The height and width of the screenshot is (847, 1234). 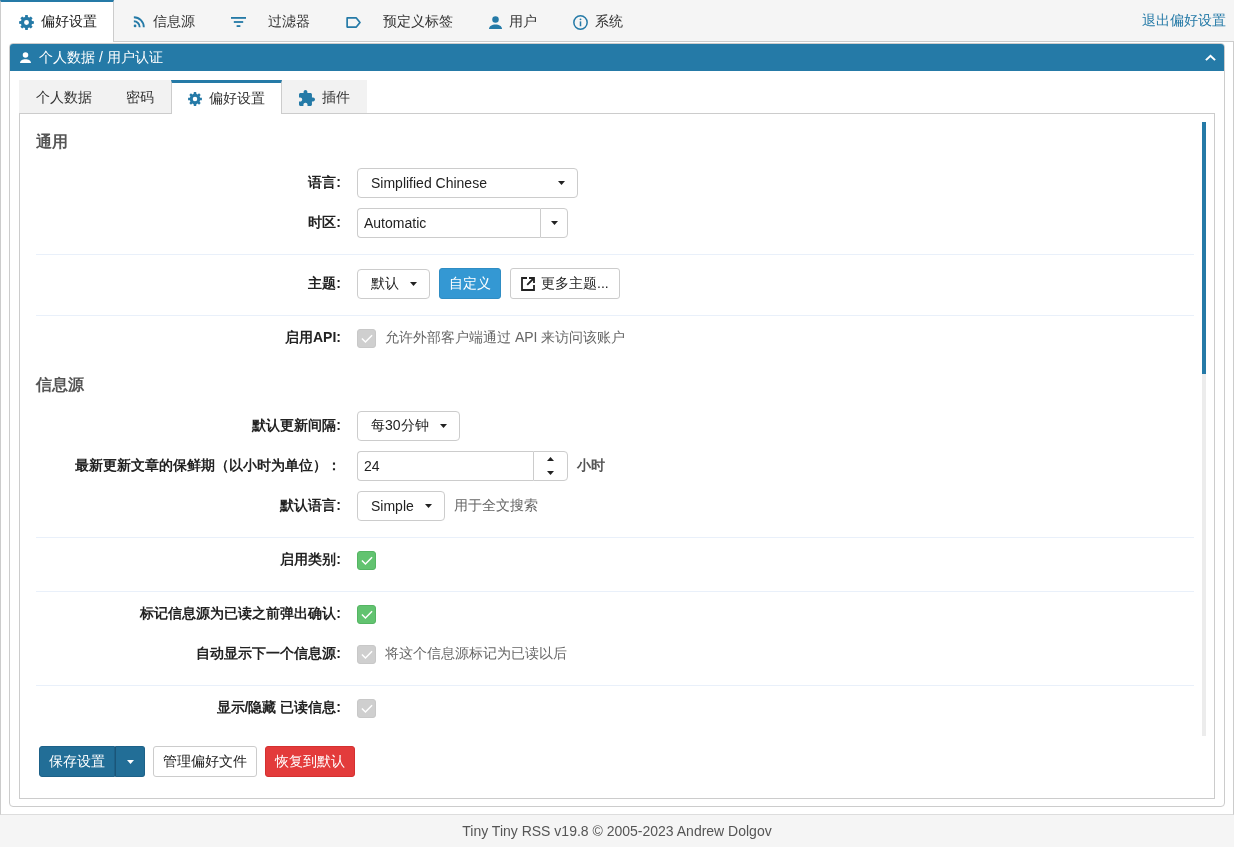 I want to click on dropdown-toggle, so click(x=130, y=761).